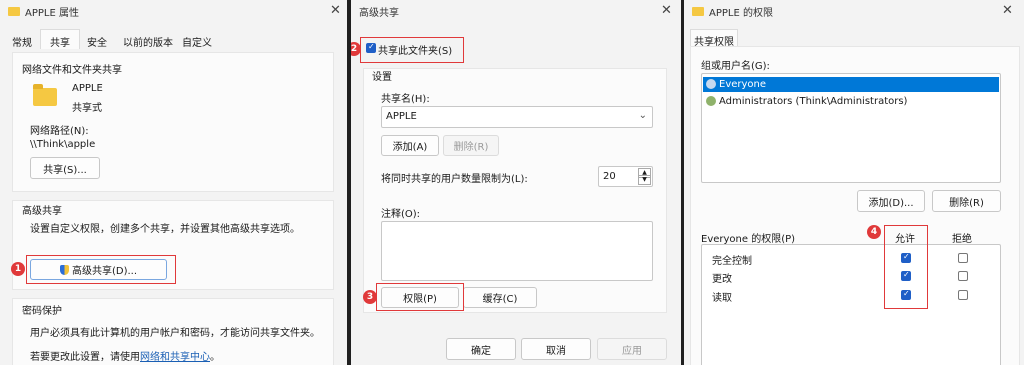 Image resolution: width=1024 pixels, height=365 pixels. I want to click on caching-button: 缓存(C), so click(500, 297).